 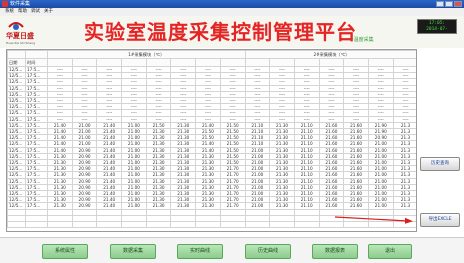 I want to click on page-title: 实验室温度采集控制管理平台, so click(x=220, y=32).